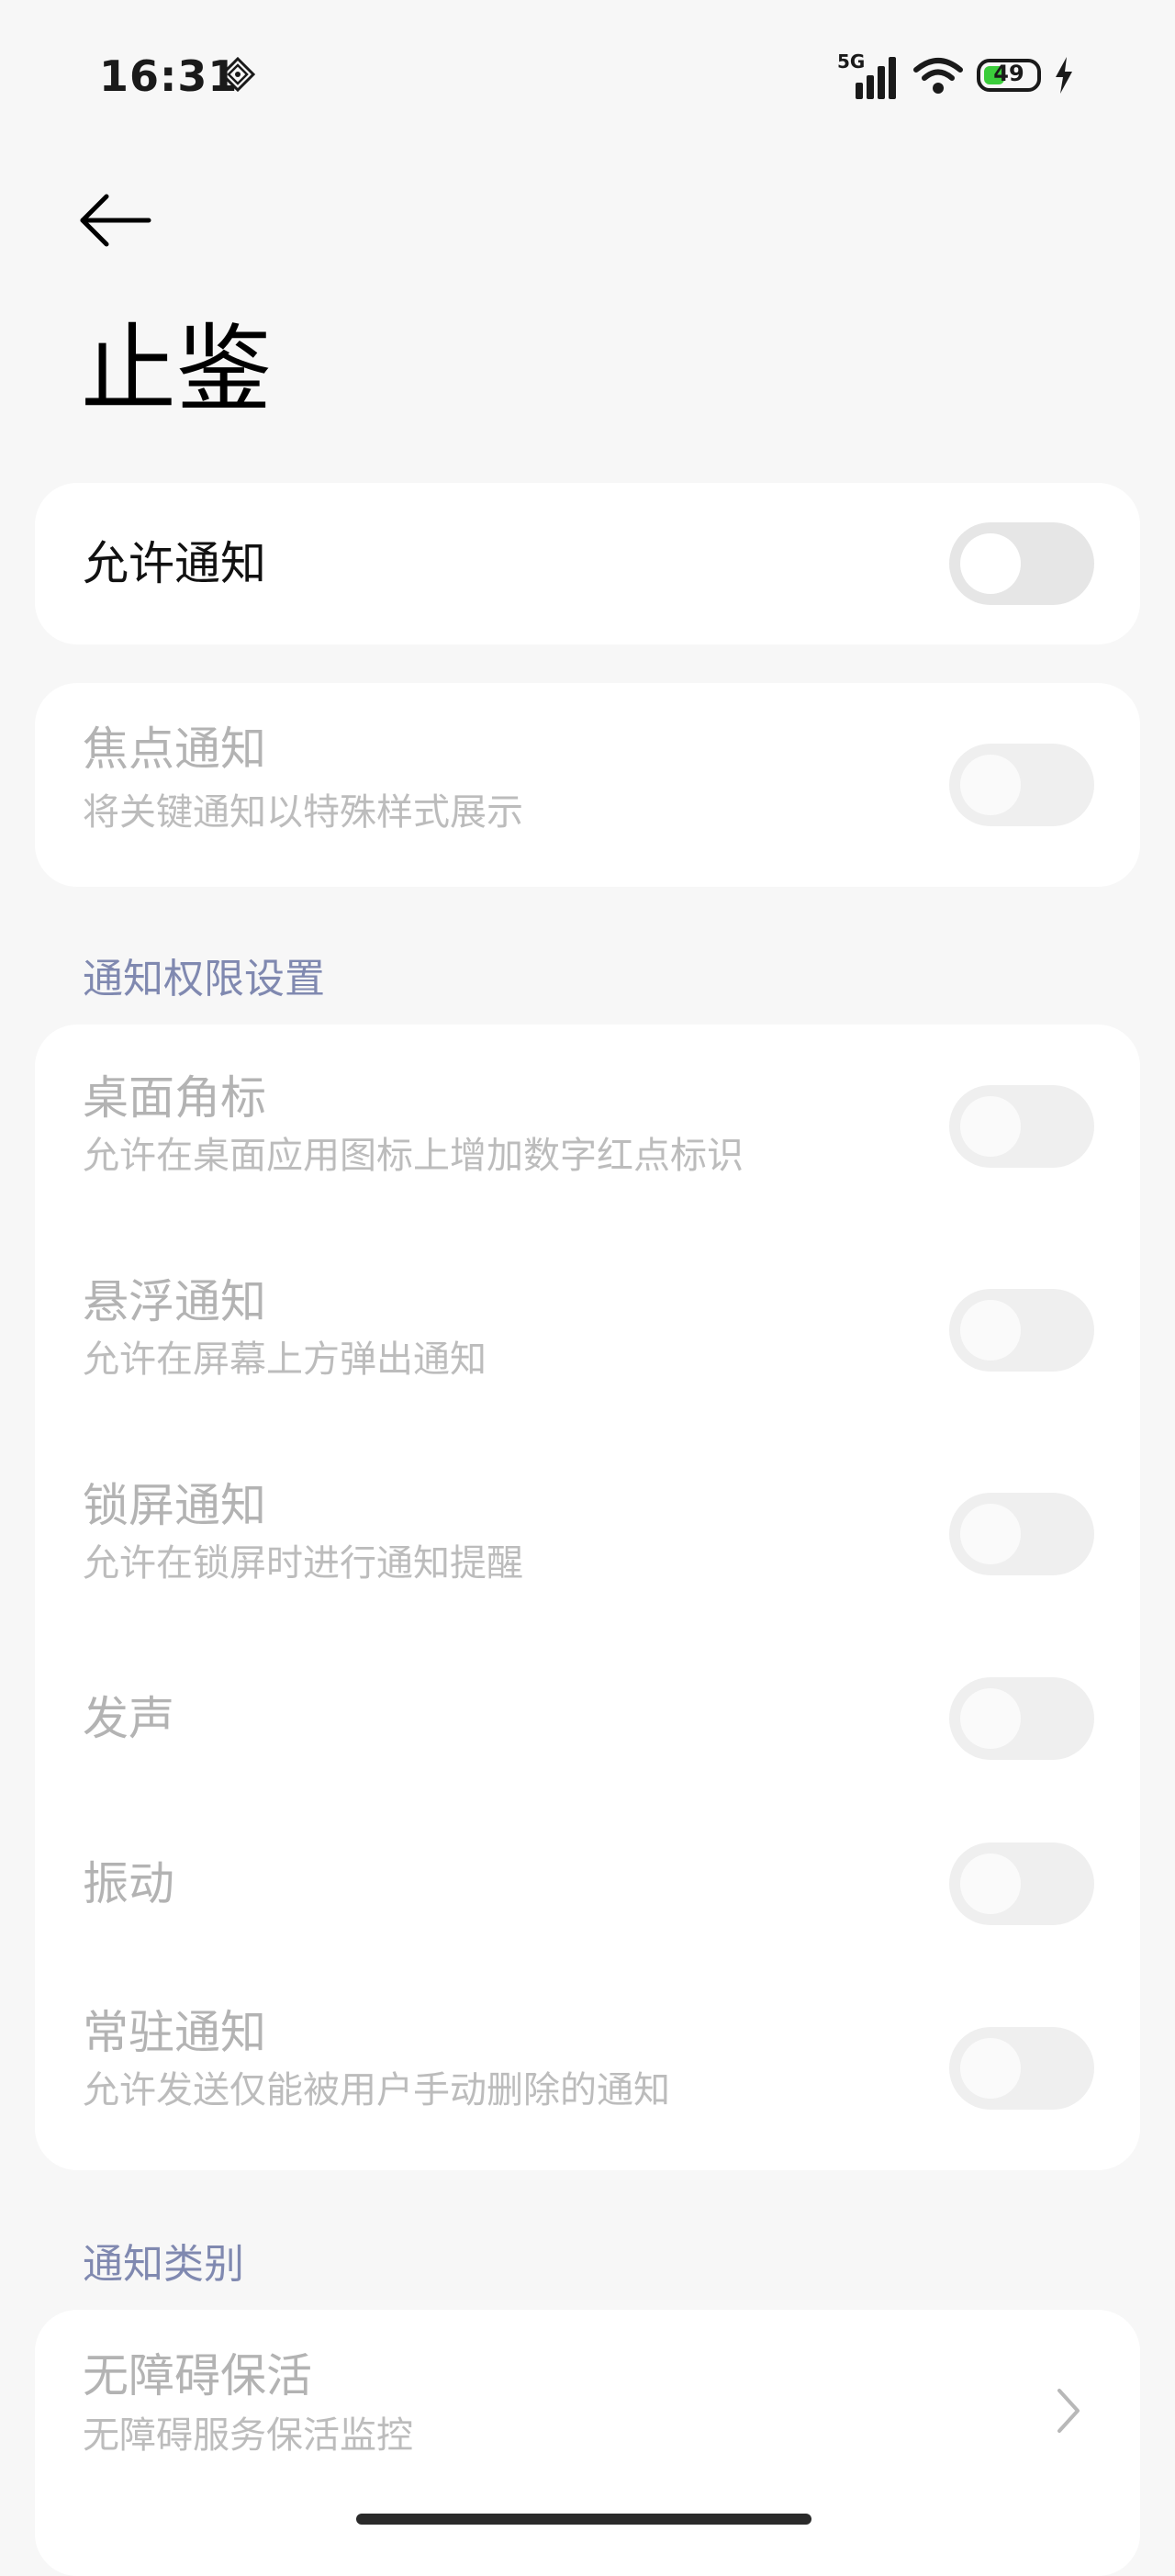 The height and width of the screenshot is (2576, 1175). Describe the element at coordinates (587, 2412) in the screenshot. I see `category-row-accessibility: 无障碍保活 无障碍服务保活监控` at that location.